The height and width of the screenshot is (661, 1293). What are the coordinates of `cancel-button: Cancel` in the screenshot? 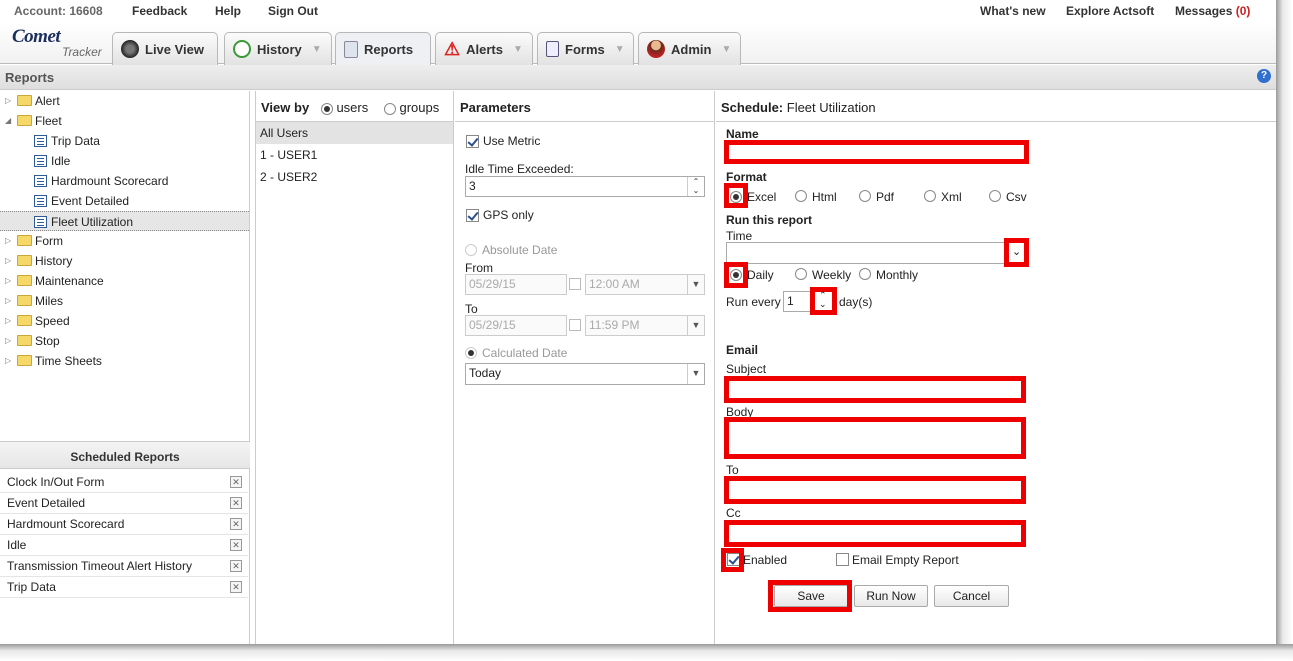 It's located at (971, 596).